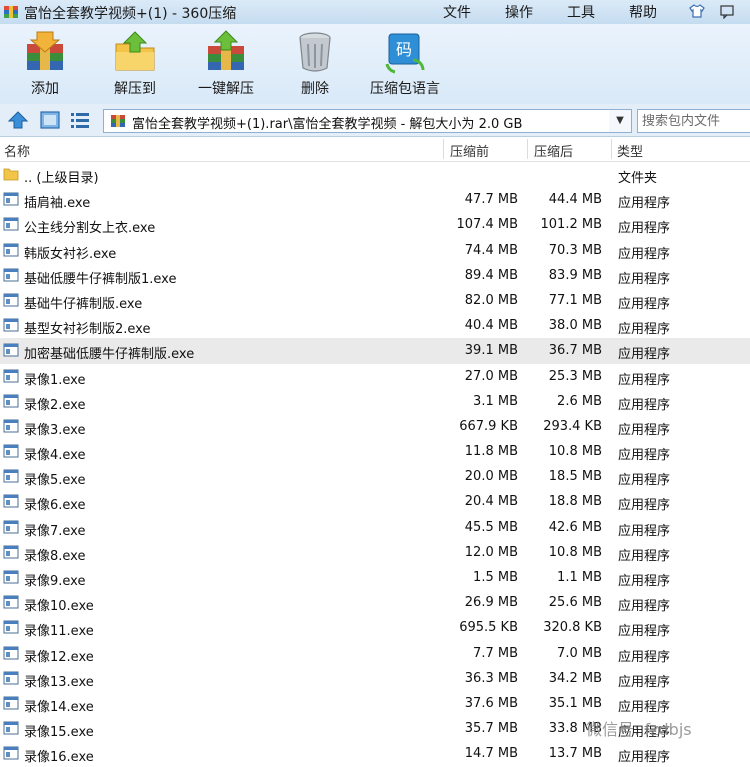 This screenshot has width=750, height=767. What do you see at coordinates (17, 150) in the screenshot?
I see `column-name: 名称` at bounding box center [17, 150].